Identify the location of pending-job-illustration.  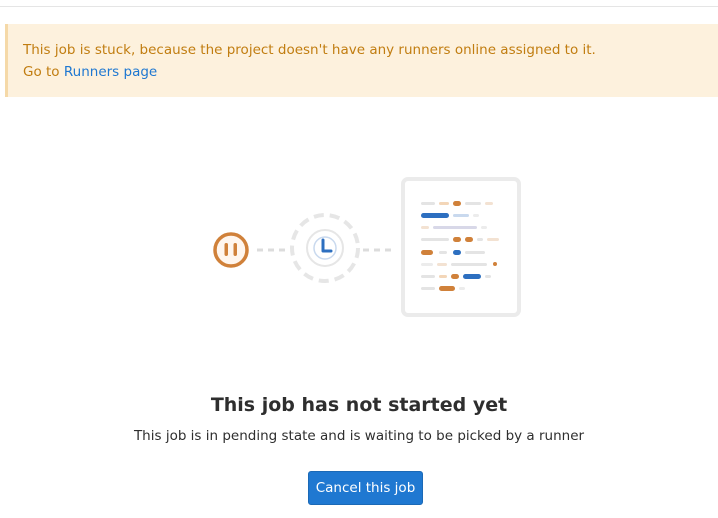
(367, 247).